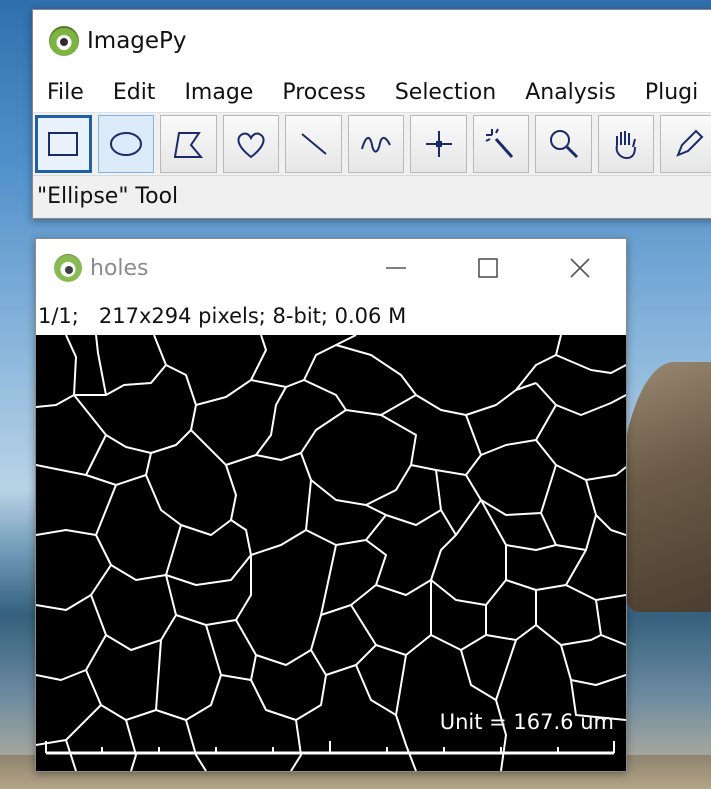  What do you see at coordinates (134, 92) in the screenshot?
I see `menu-edit: Edit` at bounding box center [134, 92].